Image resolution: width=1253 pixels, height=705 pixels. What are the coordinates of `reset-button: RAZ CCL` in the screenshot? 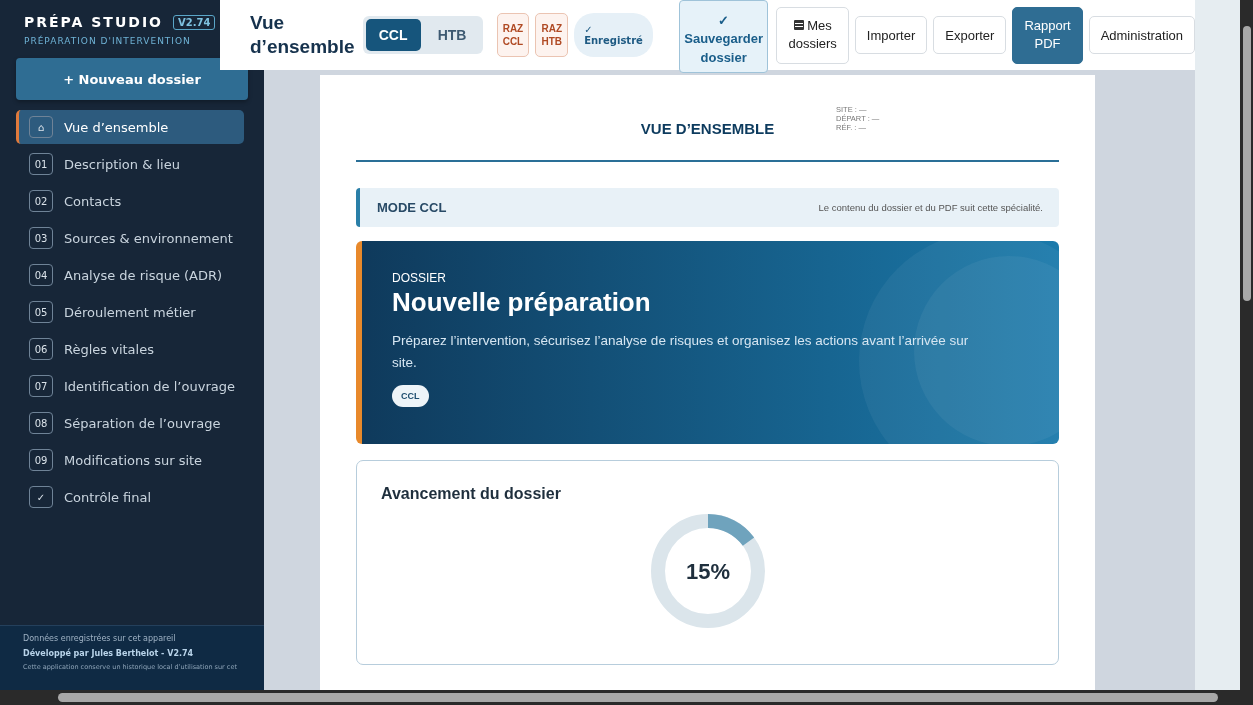 It's located at (513, 35).